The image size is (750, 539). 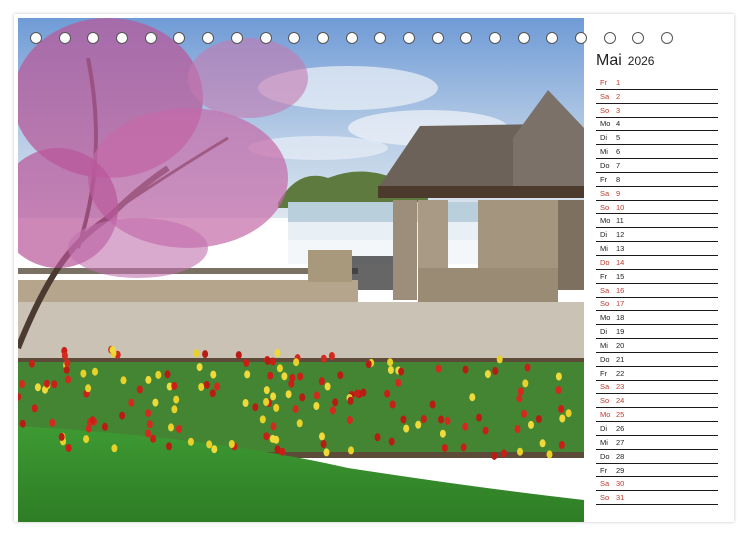 I want to click on day-number: 25, so click(x=620, y=415).